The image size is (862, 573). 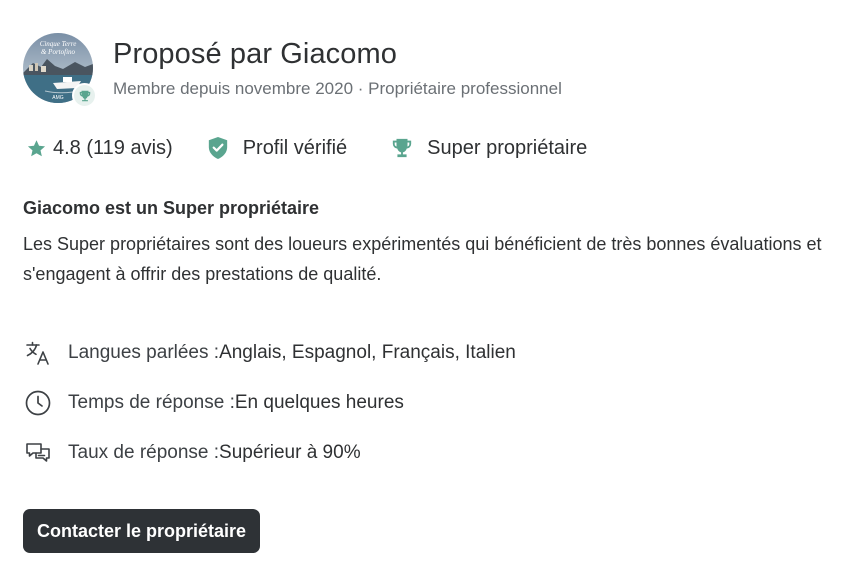 I want to click on owner-title: Proposé par Giacomo, so click(x=255, y=54).